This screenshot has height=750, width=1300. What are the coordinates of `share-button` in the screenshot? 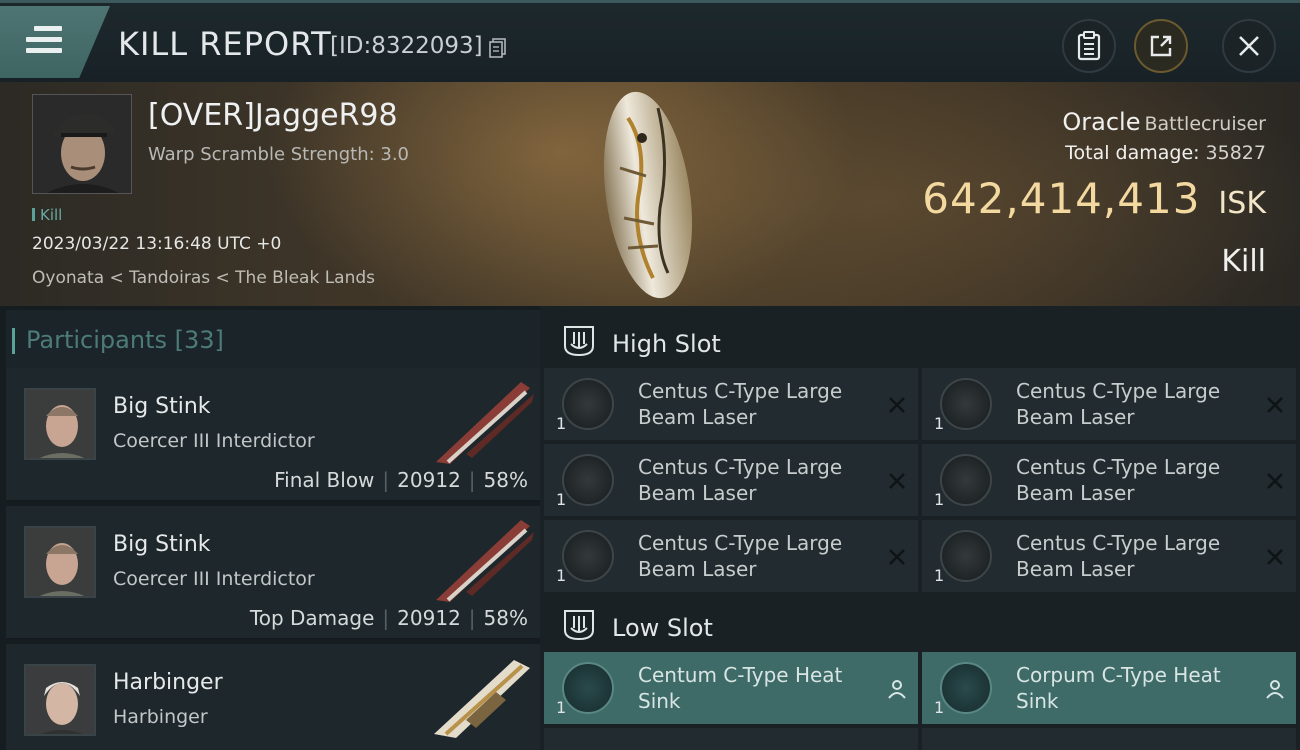 It's located at (1161, 46).